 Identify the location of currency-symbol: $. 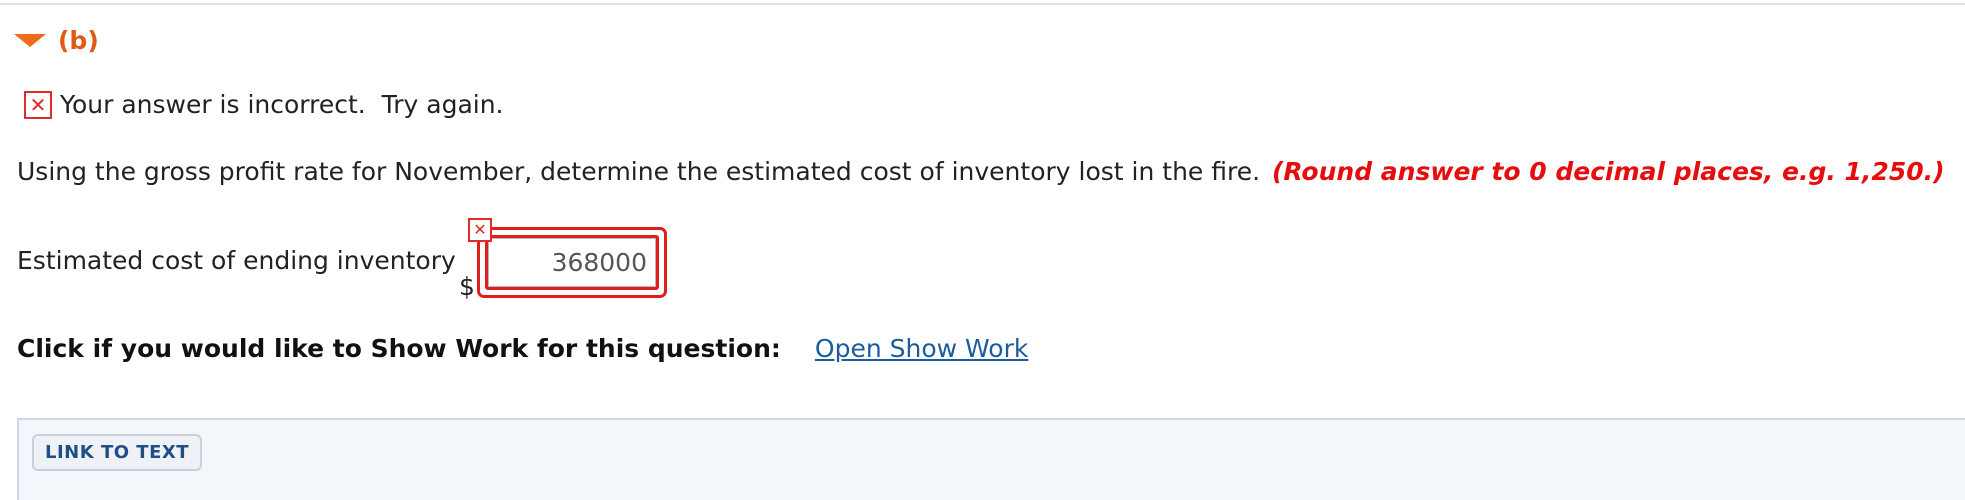
(467, 286).